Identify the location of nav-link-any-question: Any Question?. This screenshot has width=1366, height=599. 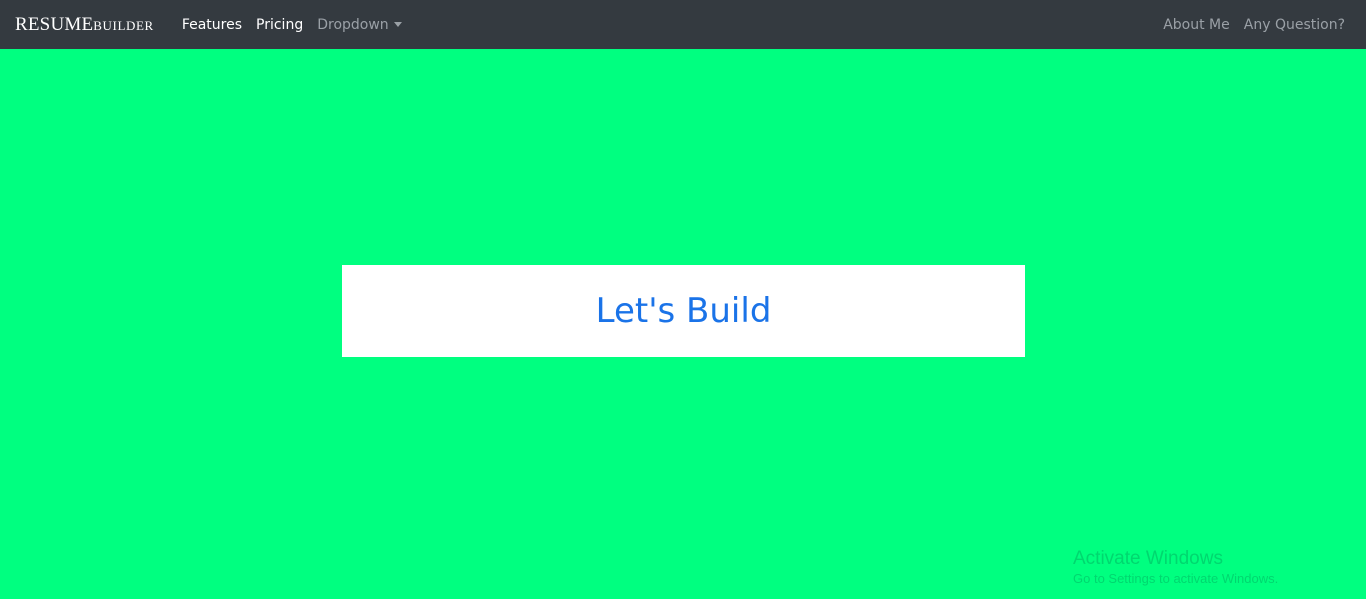
(1294, 25).